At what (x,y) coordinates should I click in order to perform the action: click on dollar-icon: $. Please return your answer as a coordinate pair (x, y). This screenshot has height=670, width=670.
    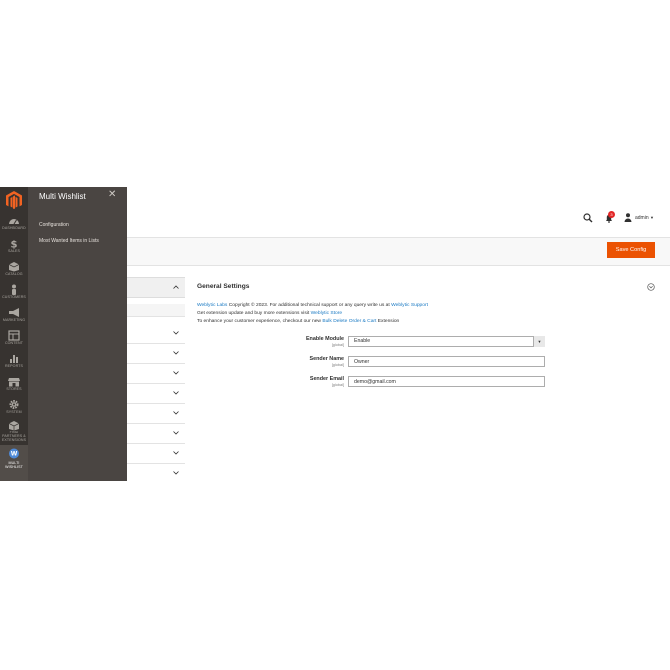
    Looking at the image, I should click on (14, 245).